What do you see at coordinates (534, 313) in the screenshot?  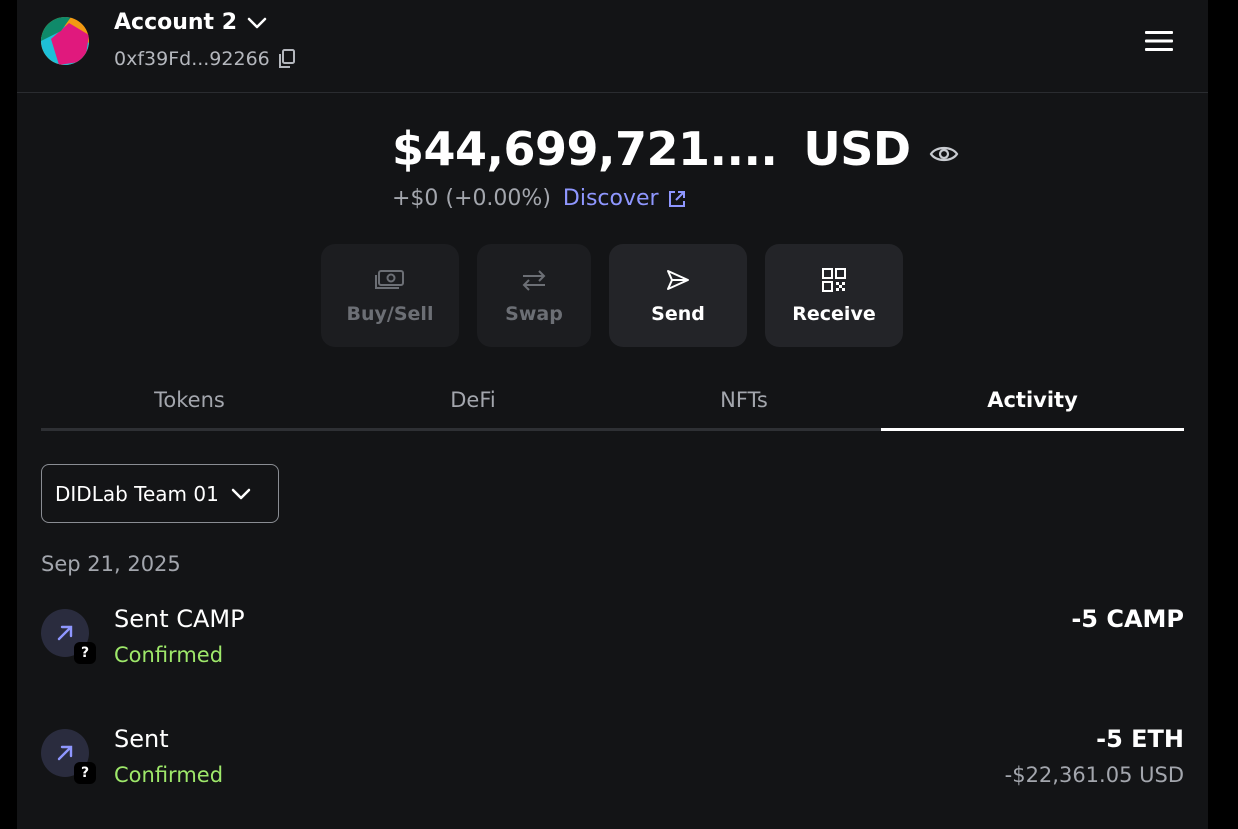 I see `swap-label: Swap` at bounding box center [534, 313].